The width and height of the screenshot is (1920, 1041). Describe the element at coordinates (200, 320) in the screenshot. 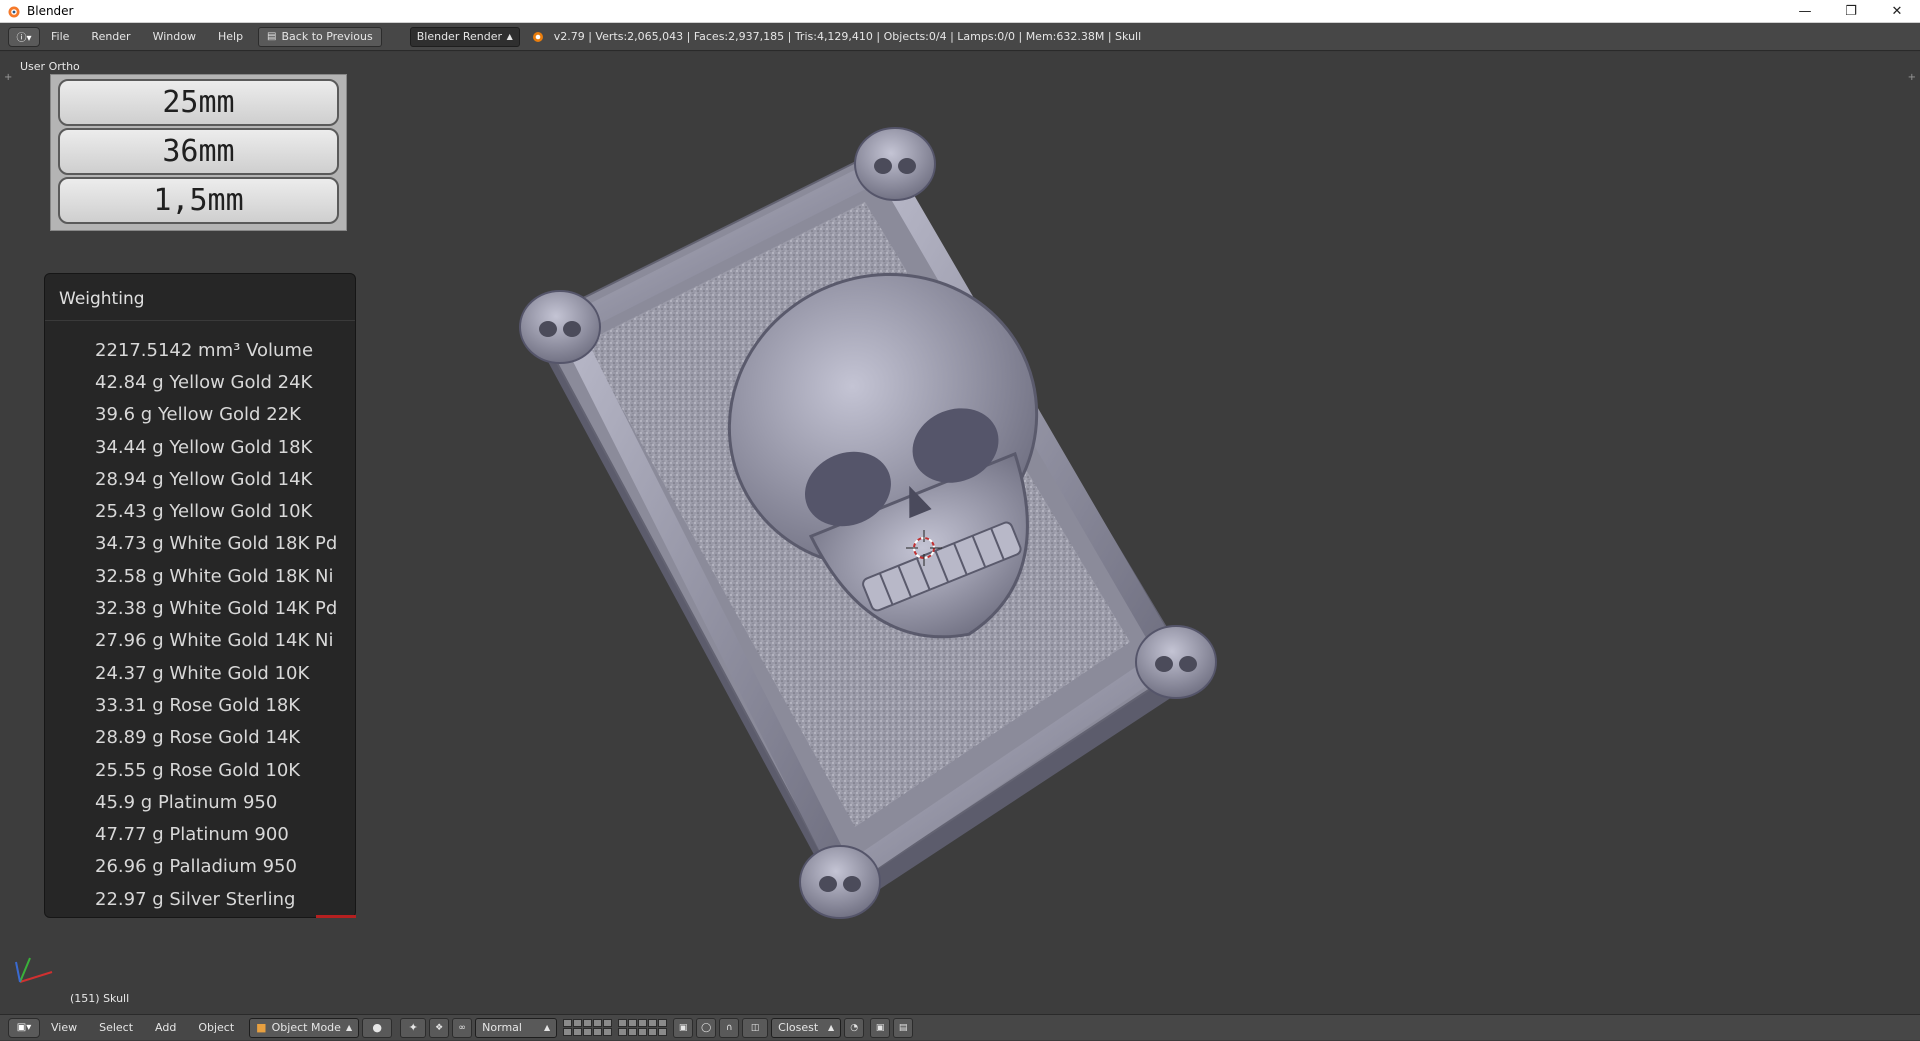

I see `divider` at that location.